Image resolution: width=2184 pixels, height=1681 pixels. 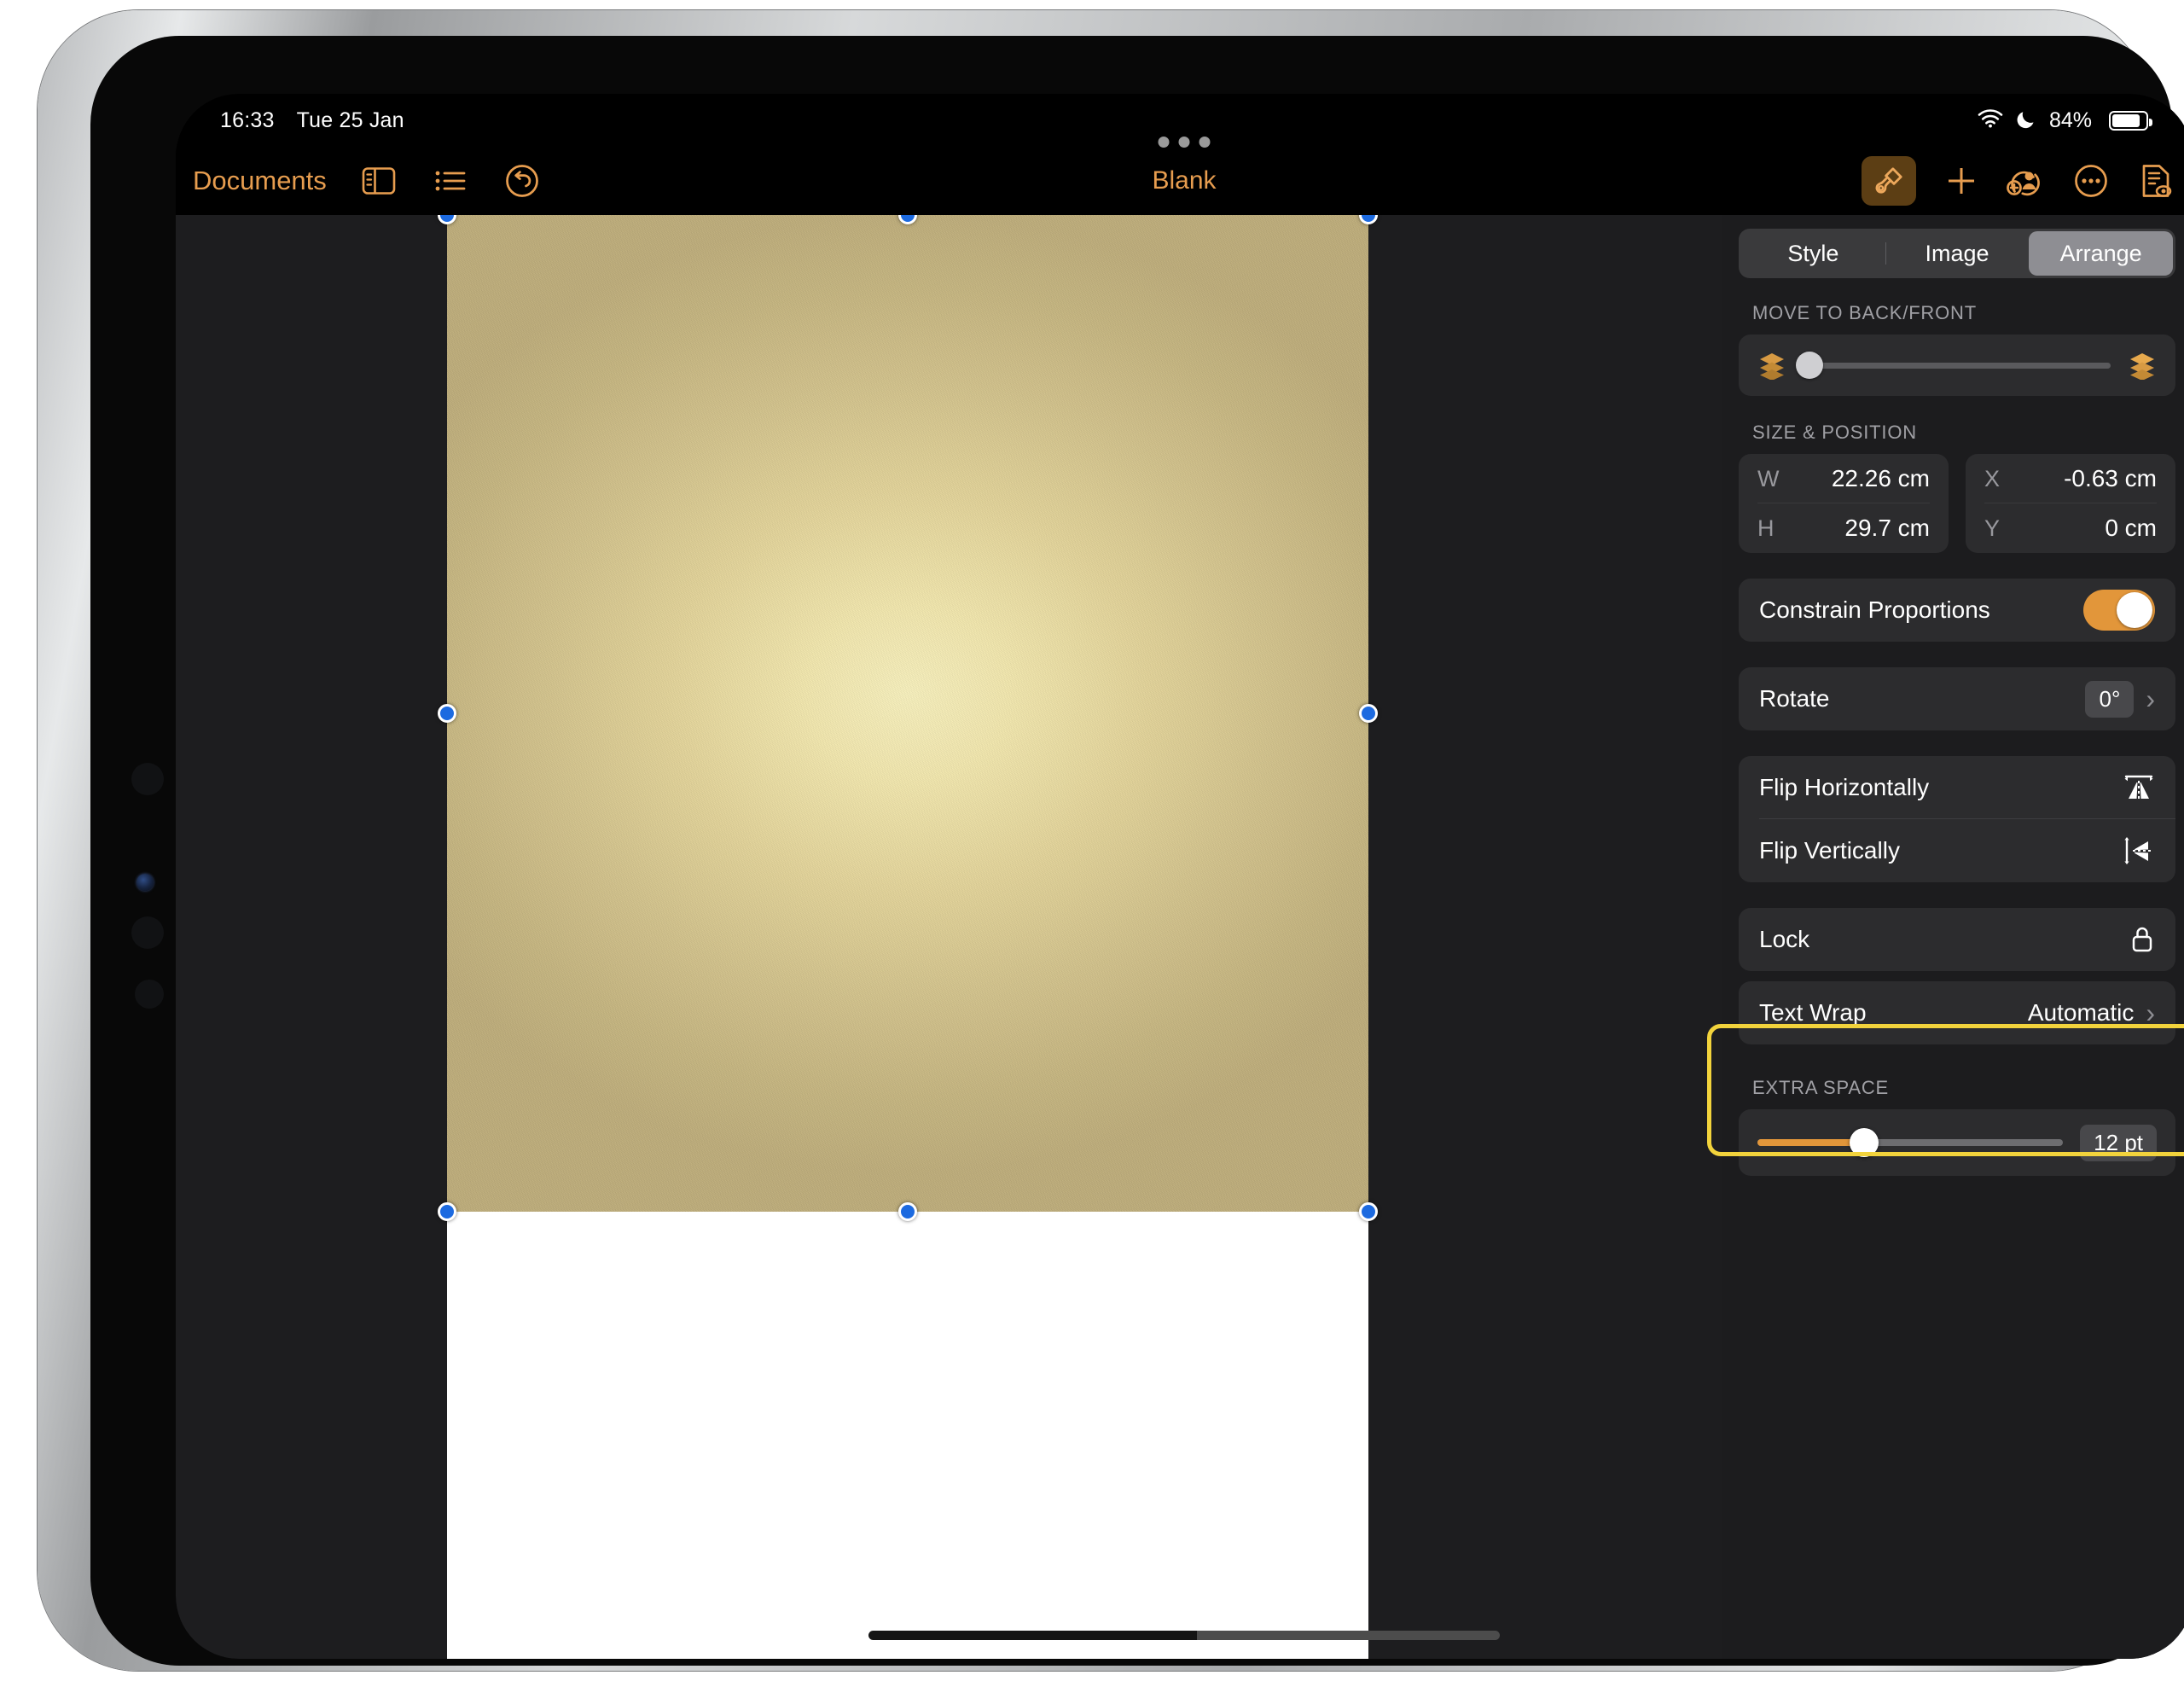 I want to click on selection-handle-middle-left, so click(x=447, y=714).